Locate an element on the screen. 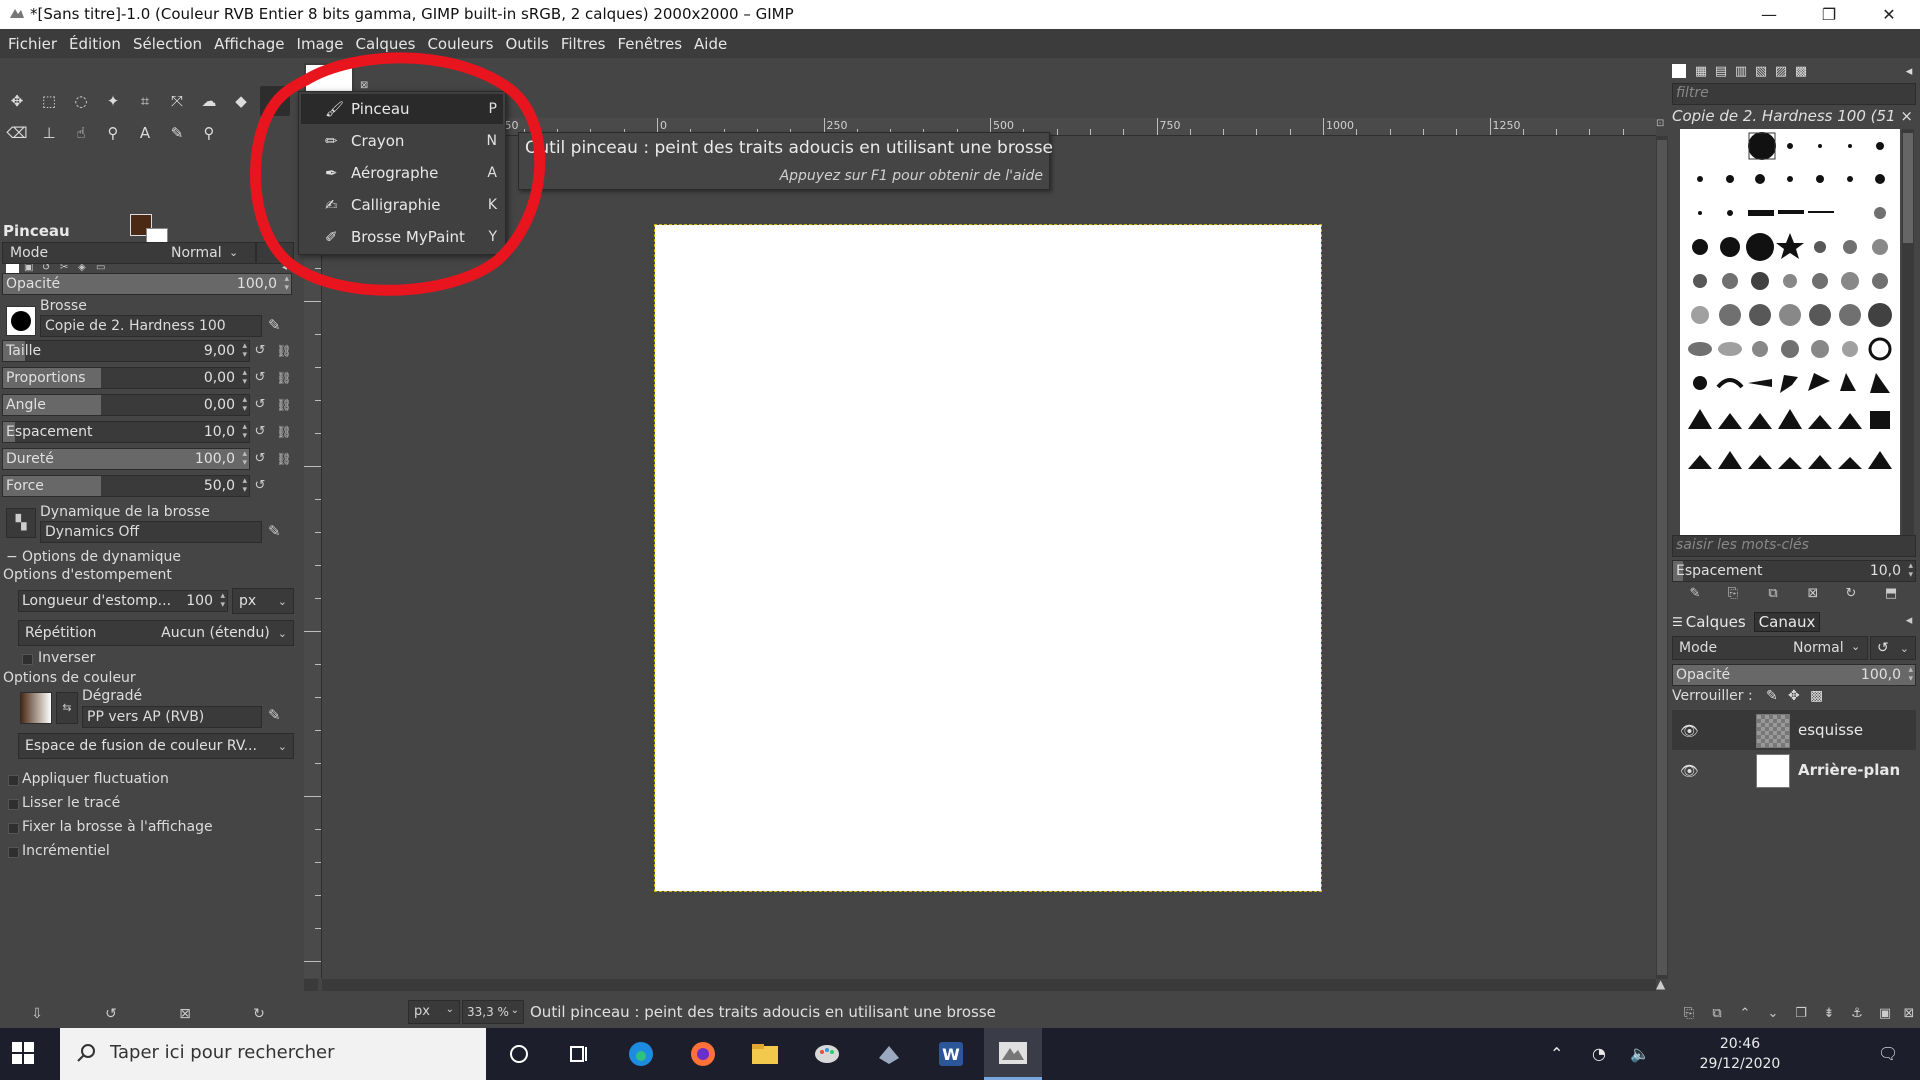 The image size is (1920, 1080). jitter-checkbox is located at coordinates (13, 780).